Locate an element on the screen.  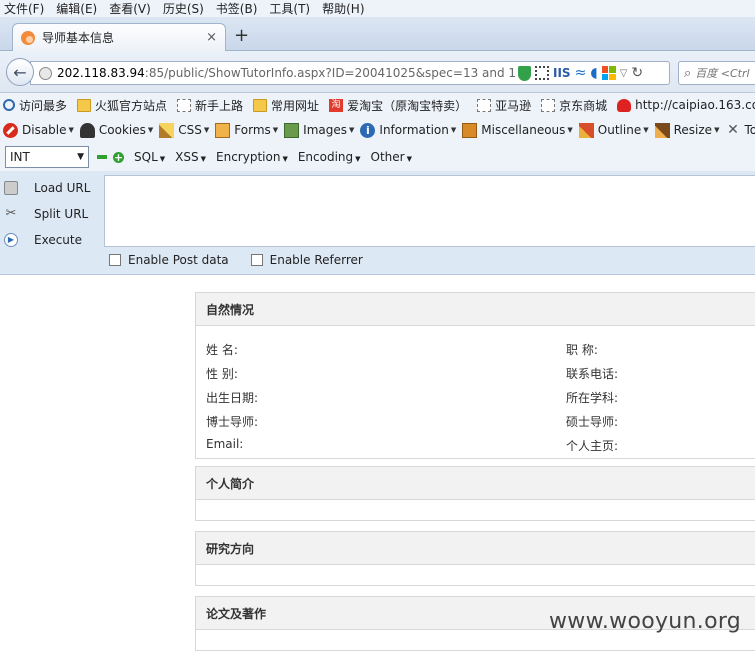
bookmark-getting-started: 新手上路 is located at coordinates (210, 105).